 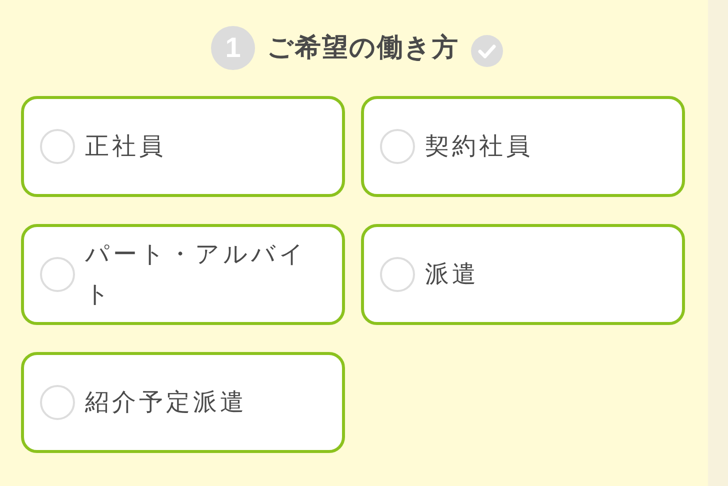 What do you see at coordinates (479, 147) in the screenshot?
I see `option-label: 契約社員` at bounding box center [479, 147].